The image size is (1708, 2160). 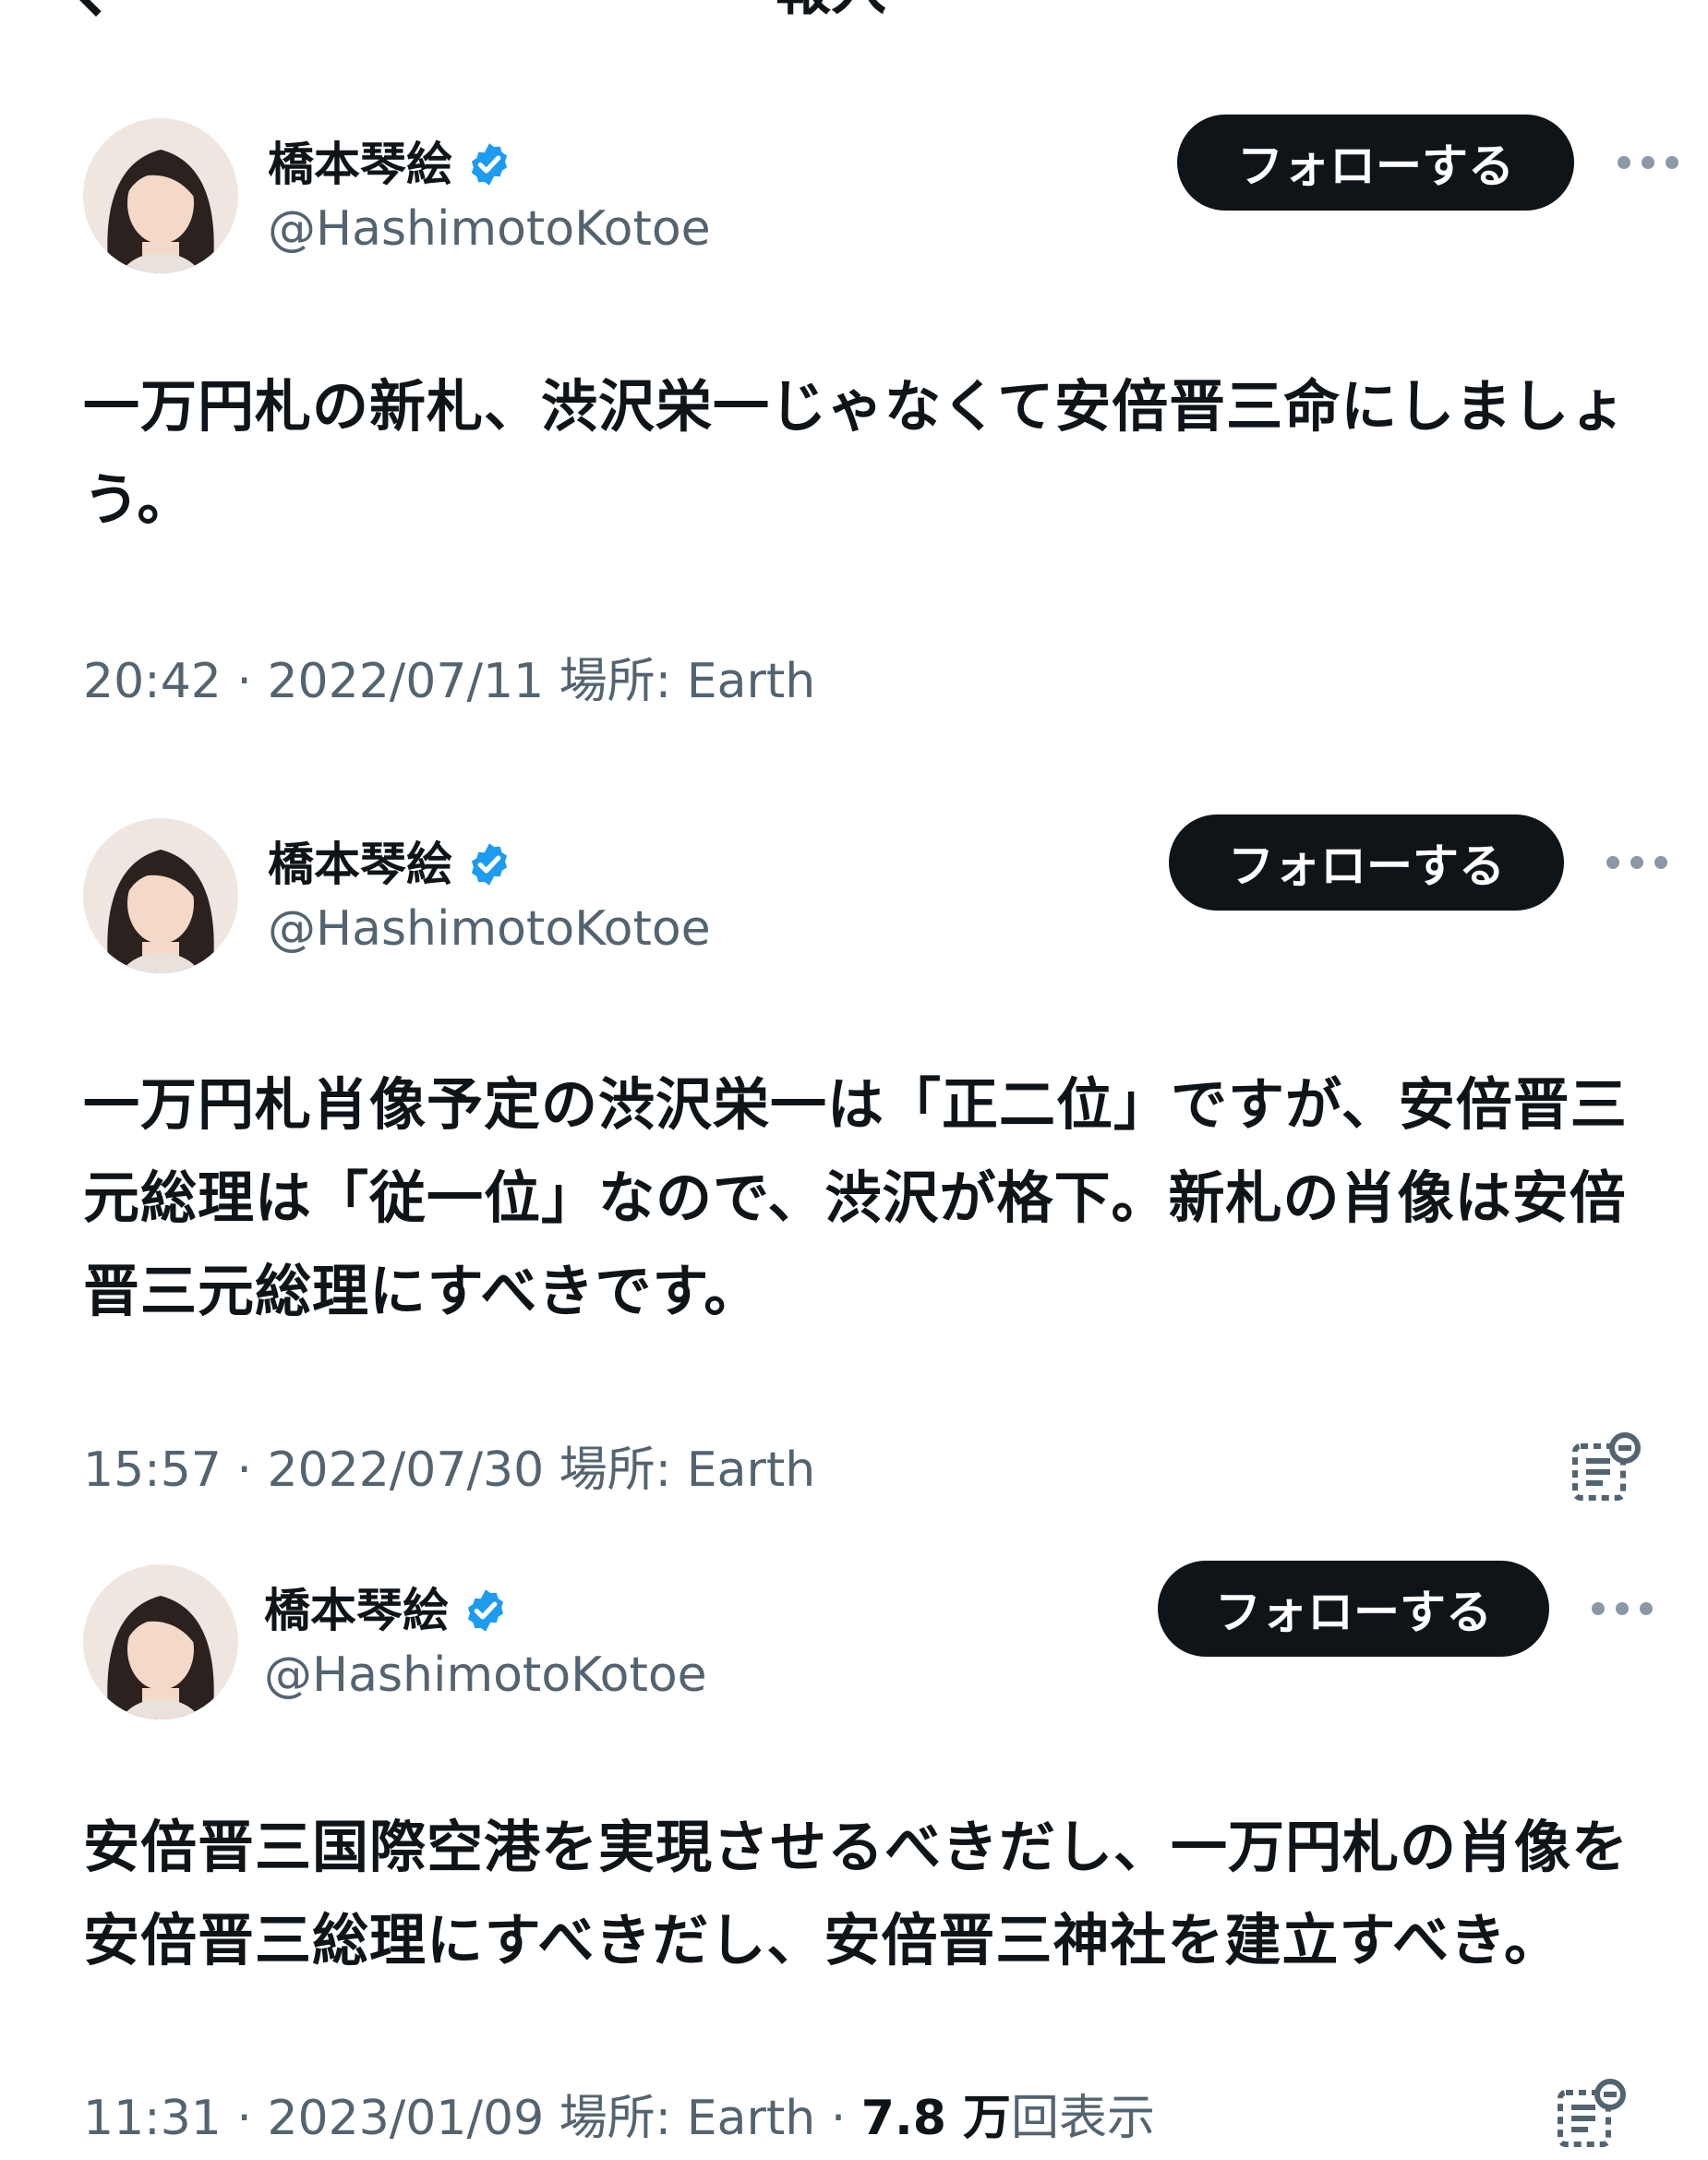 What do you see at coordinates (855, 1198) in the screenshot?
I see `tweet-text-line: 元総理は「従一位」なので、渋沢が格下。新札の肖像は安倍` at bounding box center [855, 1198].